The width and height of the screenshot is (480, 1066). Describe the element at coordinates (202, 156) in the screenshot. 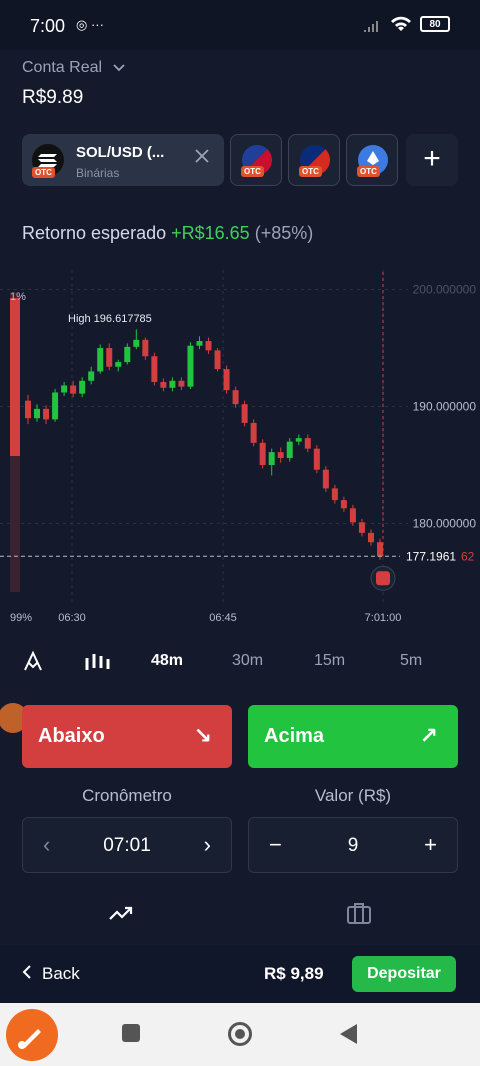

I see `close-icon` at that location.